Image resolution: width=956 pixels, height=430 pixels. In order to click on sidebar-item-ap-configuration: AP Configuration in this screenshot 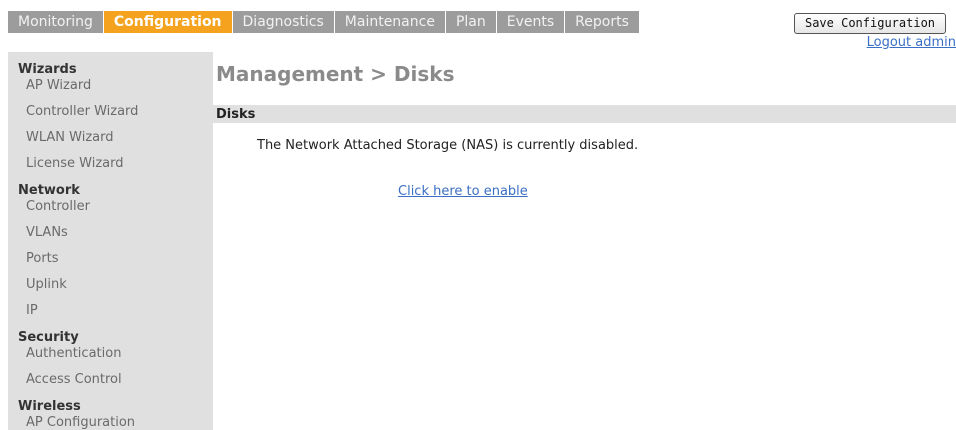, I will do `click(110, 422)`.